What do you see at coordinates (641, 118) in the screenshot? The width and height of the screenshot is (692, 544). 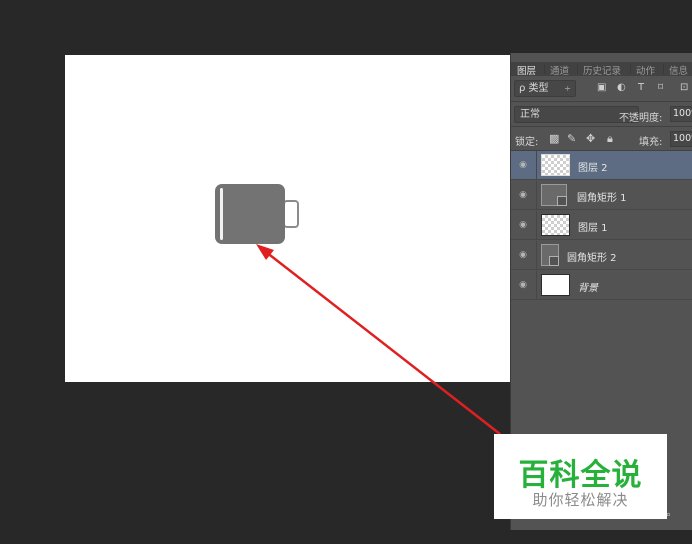 I see `opacity-label: 不透明度:` at bounding box center [641, 118].